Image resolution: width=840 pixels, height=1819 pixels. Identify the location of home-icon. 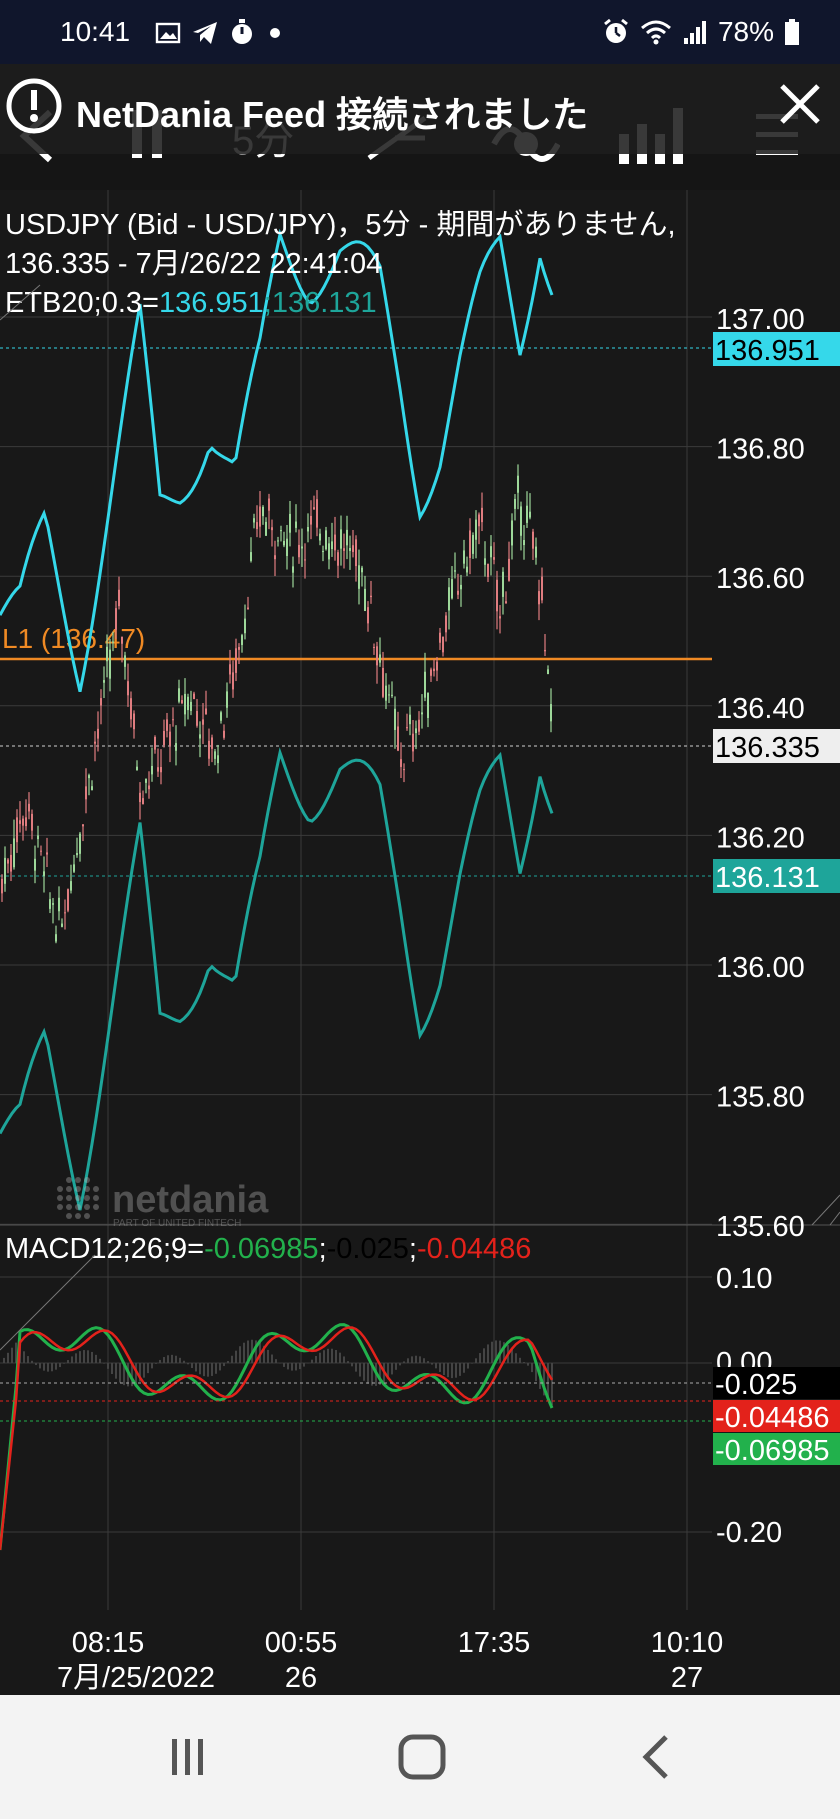
(422, 1757).